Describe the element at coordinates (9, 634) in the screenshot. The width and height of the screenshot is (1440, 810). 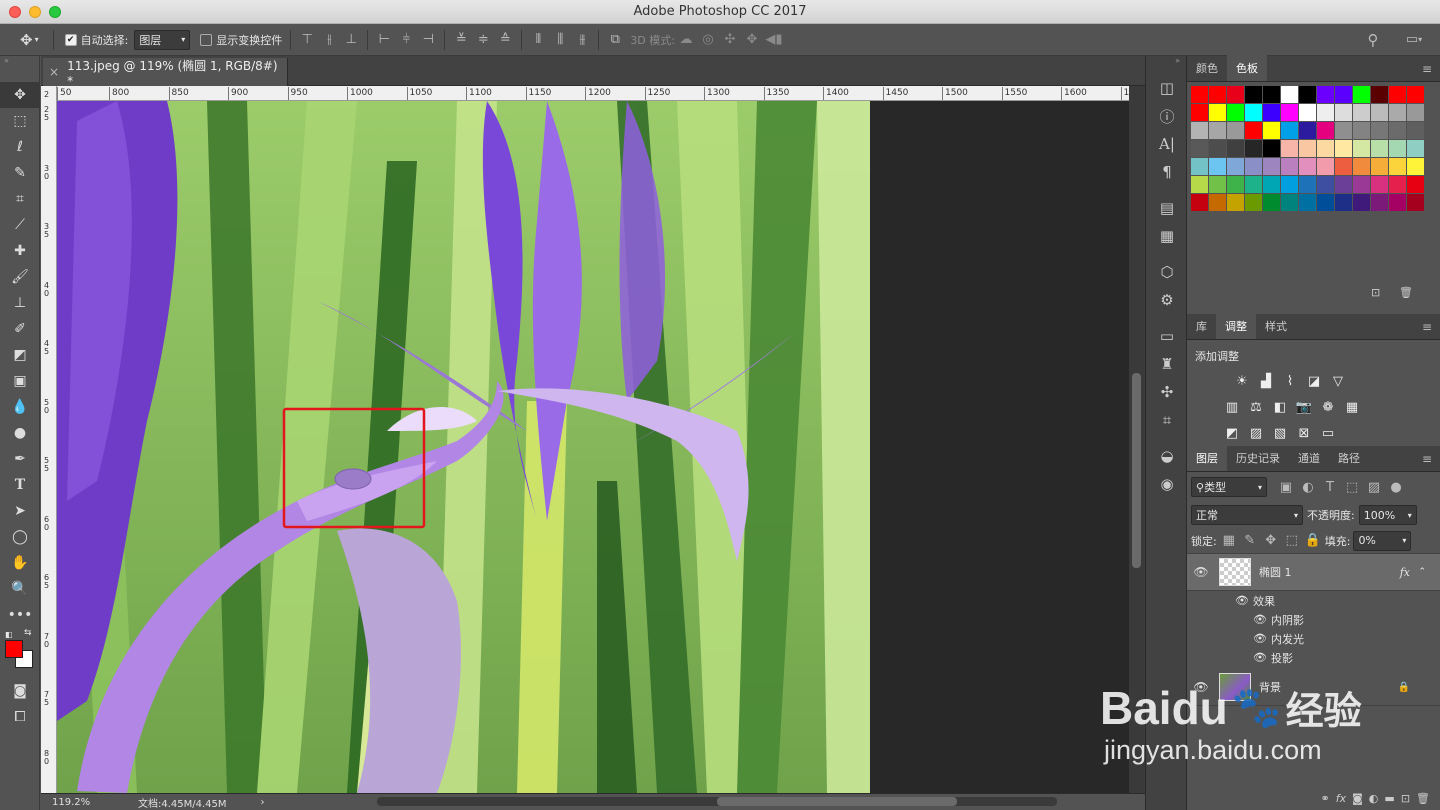
I see `default-colors-icon: ◧` at that location.